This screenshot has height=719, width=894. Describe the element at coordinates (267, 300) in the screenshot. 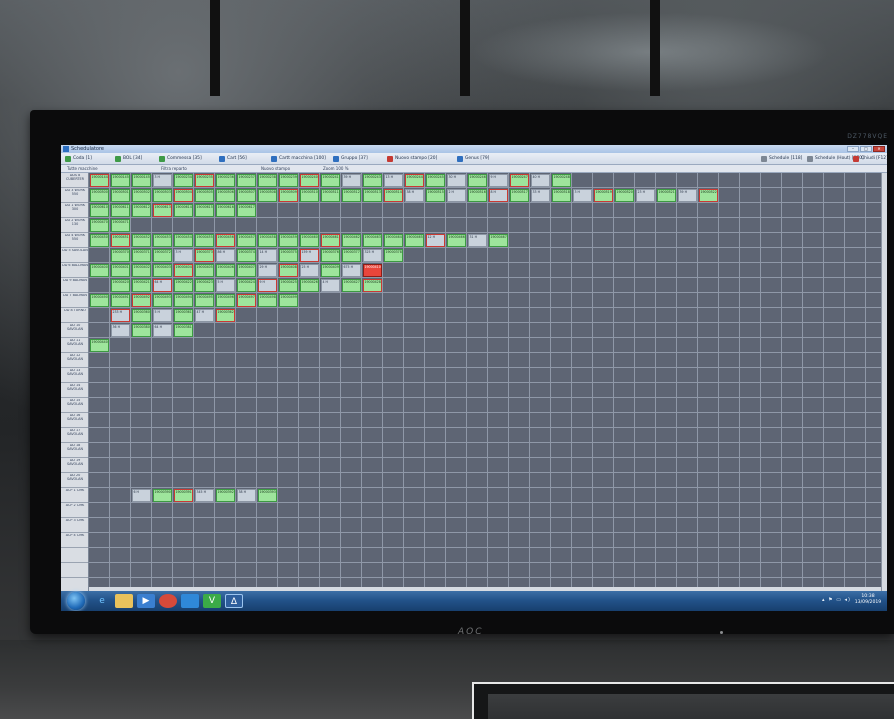

I see `job-cell: 19000498` at that location.